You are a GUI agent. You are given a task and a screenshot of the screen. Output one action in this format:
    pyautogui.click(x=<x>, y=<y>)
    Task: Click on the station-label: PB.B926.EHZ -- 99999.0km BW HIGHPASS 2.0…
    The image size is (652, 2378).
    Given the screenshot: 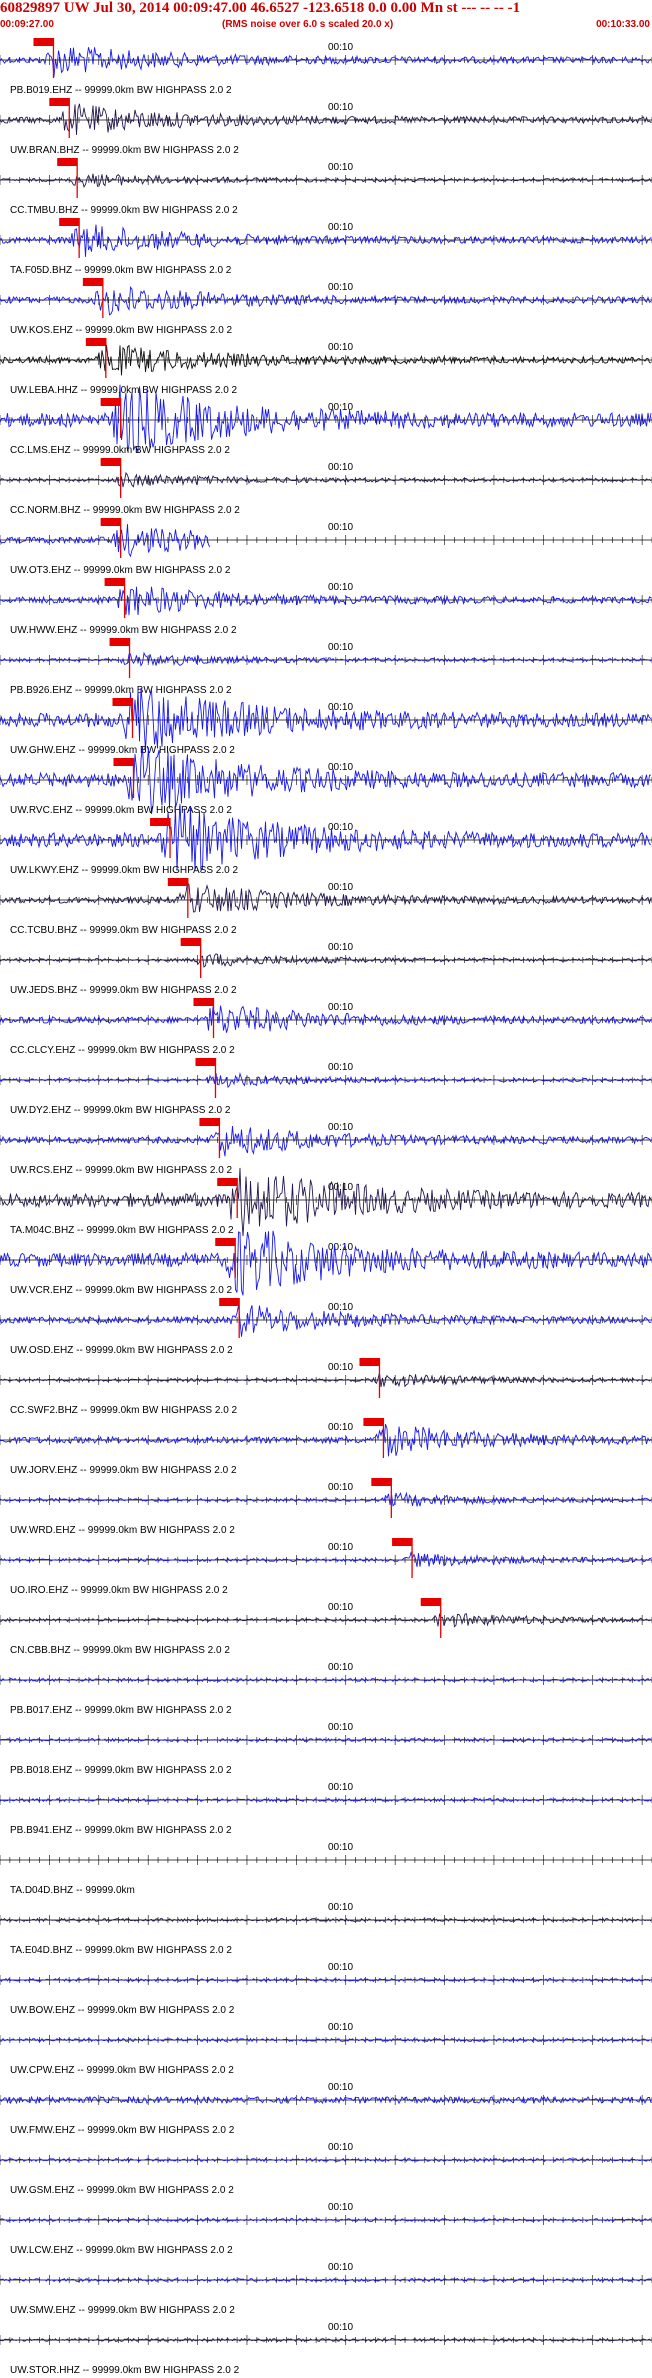 What is the action you would take?
    pyautogui.click(x=121, y=690)
    